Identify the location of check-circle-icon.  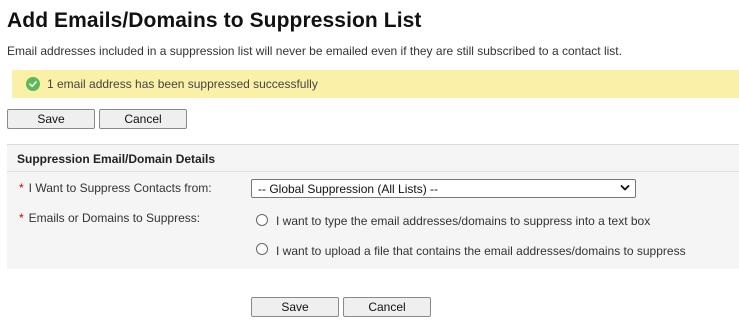
(33, 84).